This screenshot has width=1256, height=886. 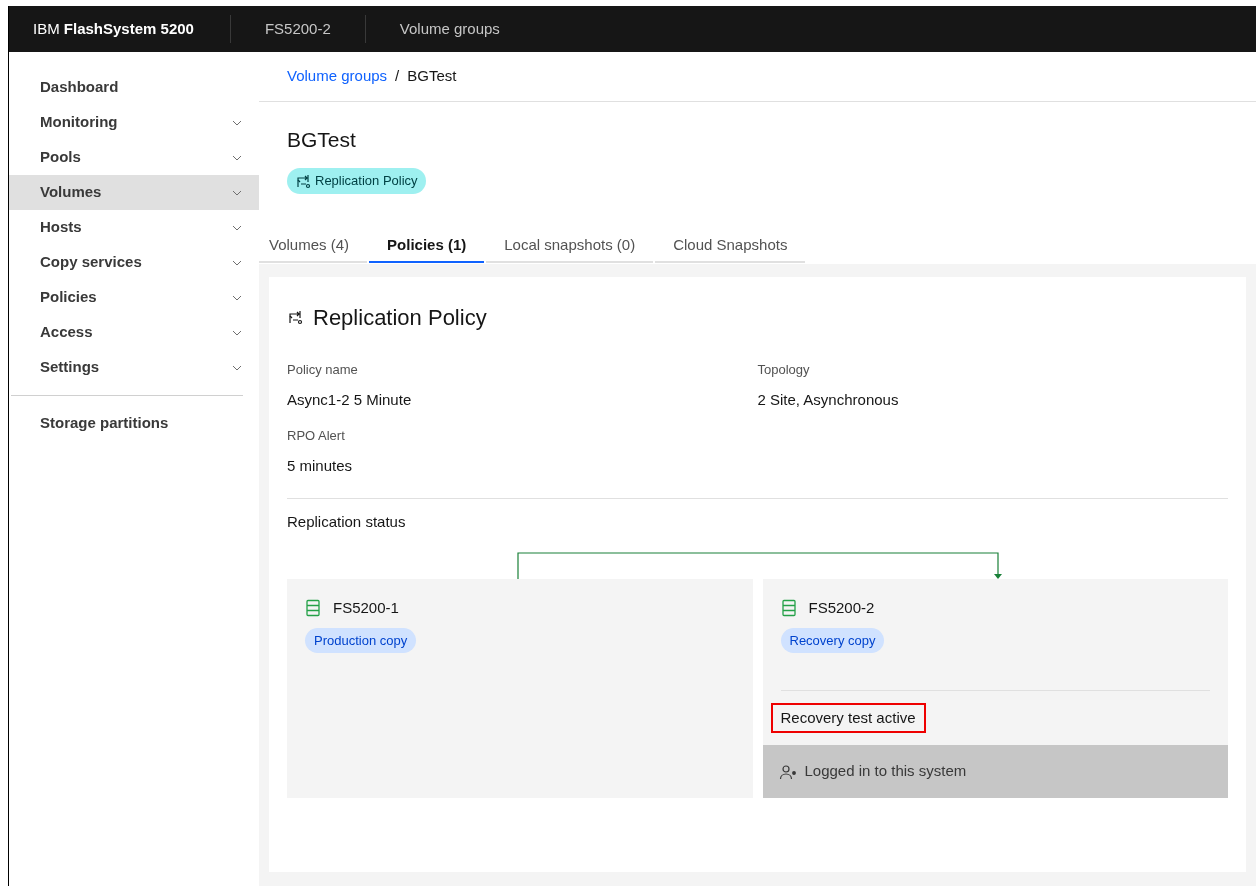 What do you see at coordinates (885, 771) in the screenshot?
I see `footer-text: Logged in to this system` at bounding box center [885, 771].